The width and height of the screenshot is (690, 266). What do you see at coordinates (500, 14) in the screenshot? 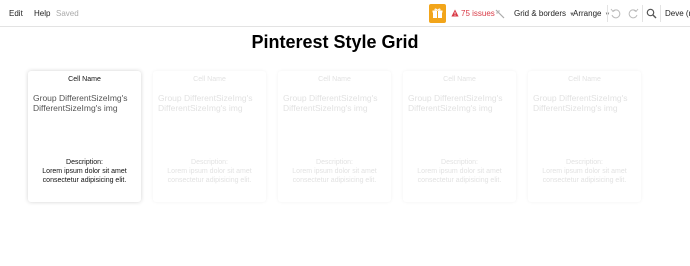
I see `magic-wand-icon` at bounding box center [500, 14].